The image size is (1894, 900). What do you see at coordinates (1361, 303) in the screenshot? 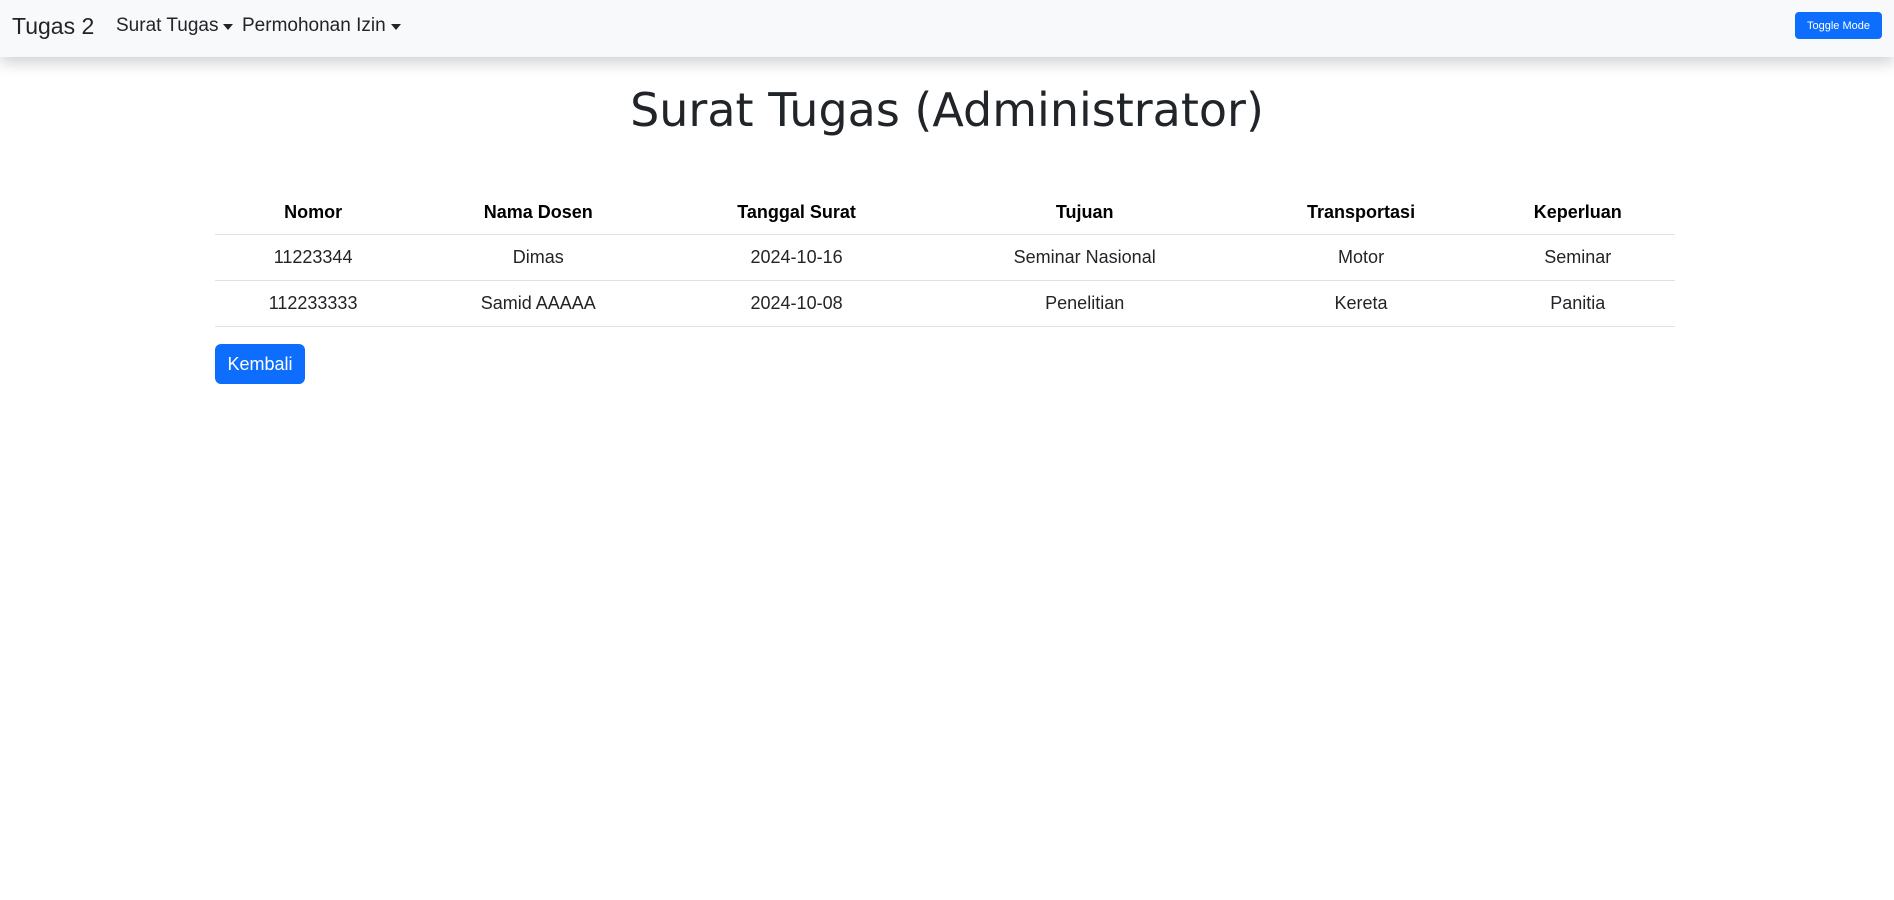
I see `cell-transportasi: Kereta` at bounding box center [1361, 303].